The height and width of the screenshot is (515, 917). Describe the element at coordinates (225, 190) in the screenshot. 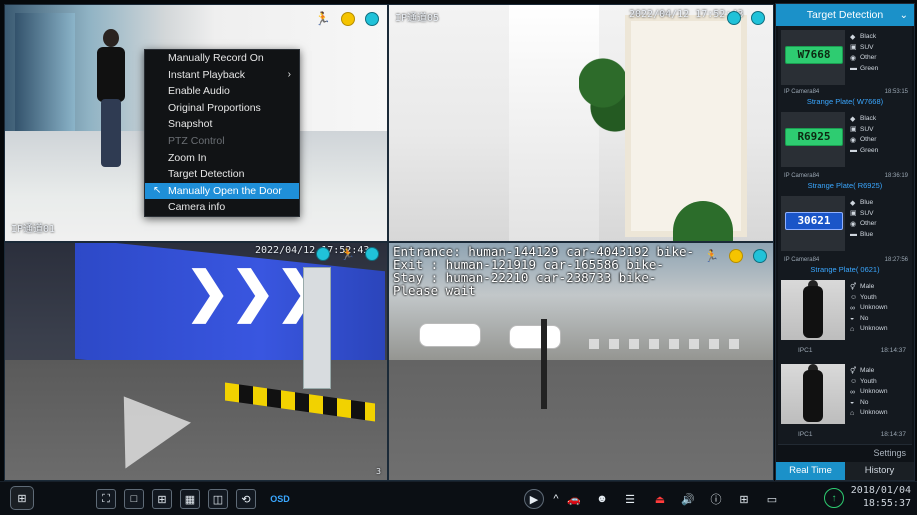

I see `menu-label: Manually Open the Door` at that location.